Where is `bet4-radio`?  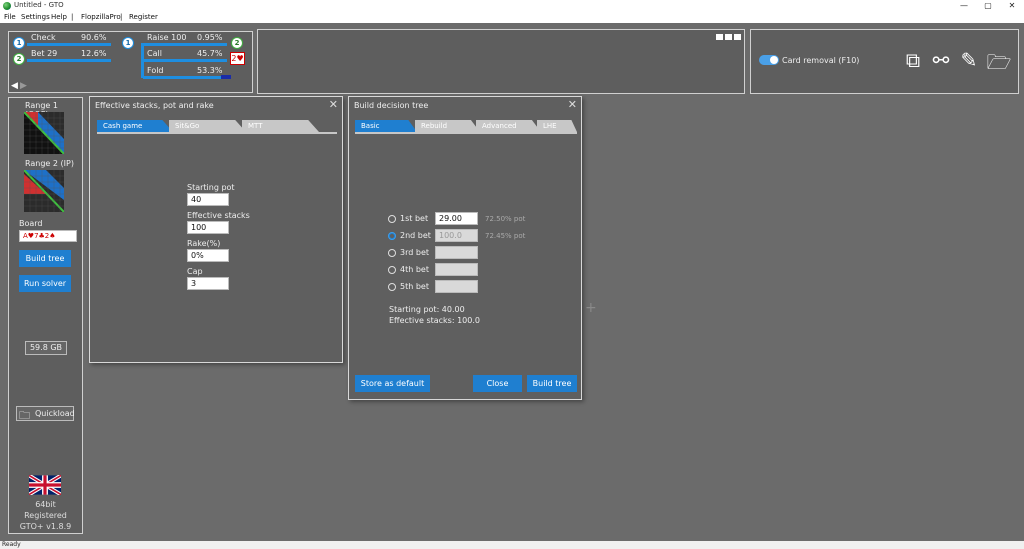
bet4-radio is located at coordinates (392, 270).